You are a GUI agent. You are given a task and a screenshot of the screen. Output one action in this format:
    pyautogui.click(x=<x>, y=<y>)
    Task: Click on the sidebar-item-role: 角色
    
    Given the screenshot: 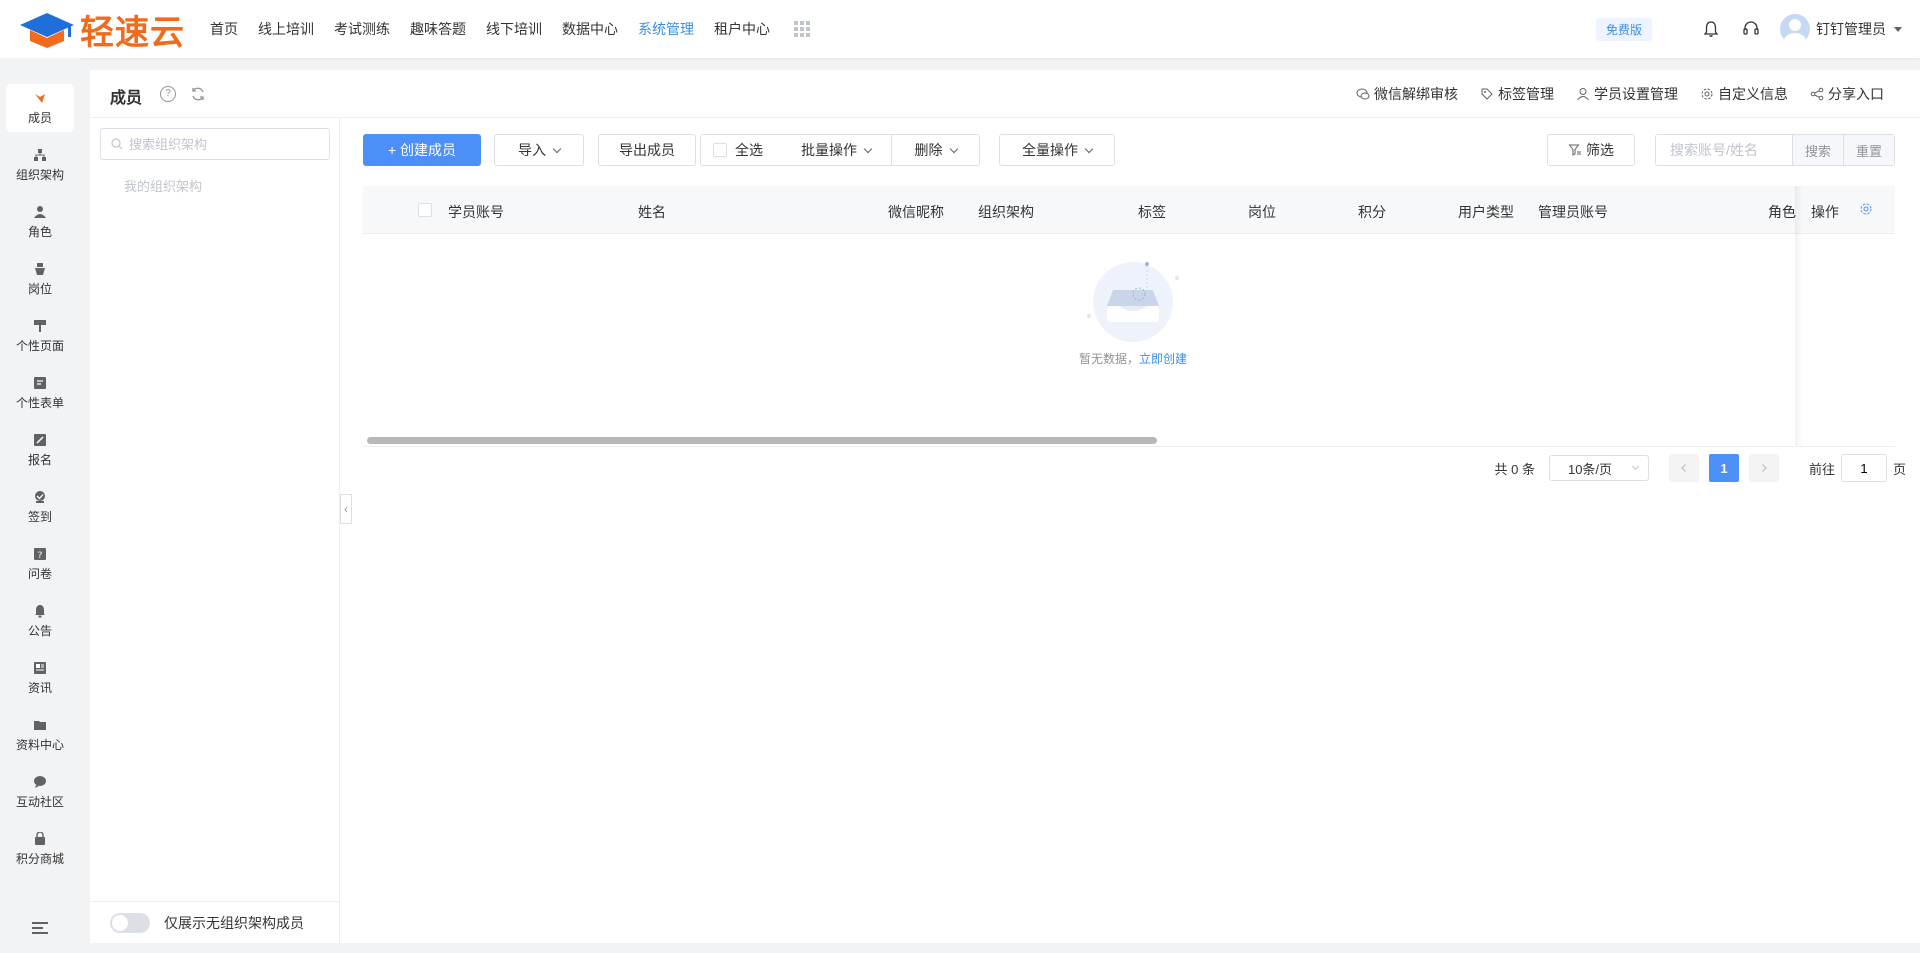 What is the action you would take?
    pyautogui.click(x=40, y=222)
    